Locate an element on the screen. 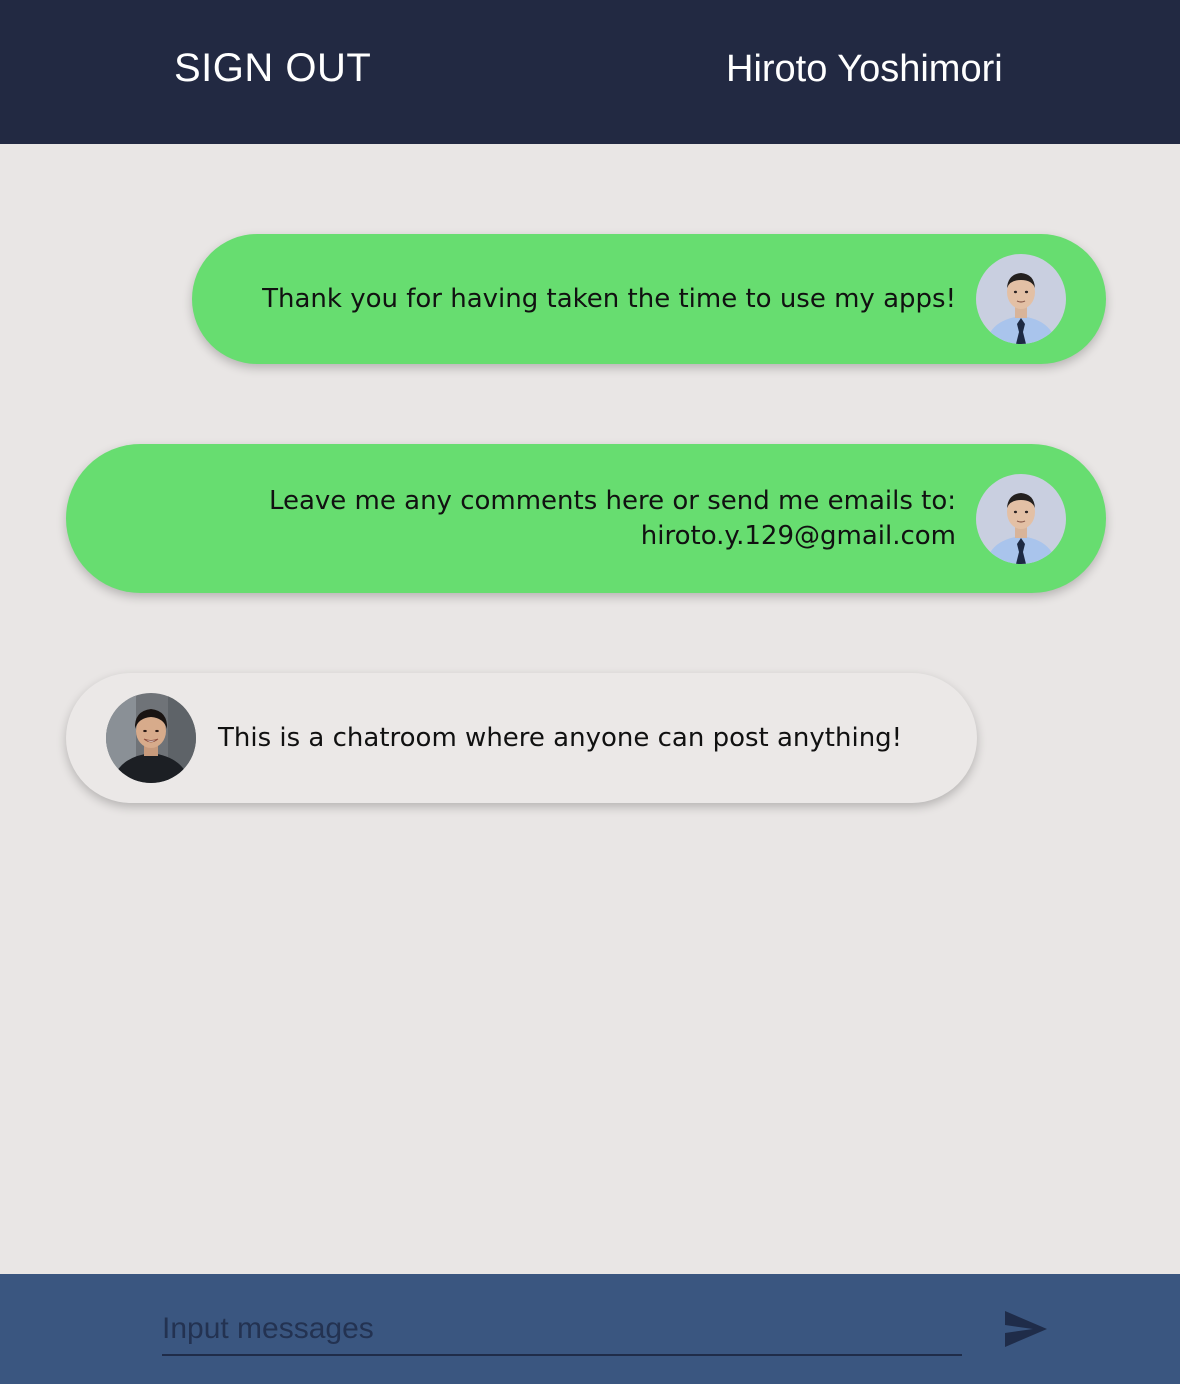  send-button is located at coordinates (1026, 1330).